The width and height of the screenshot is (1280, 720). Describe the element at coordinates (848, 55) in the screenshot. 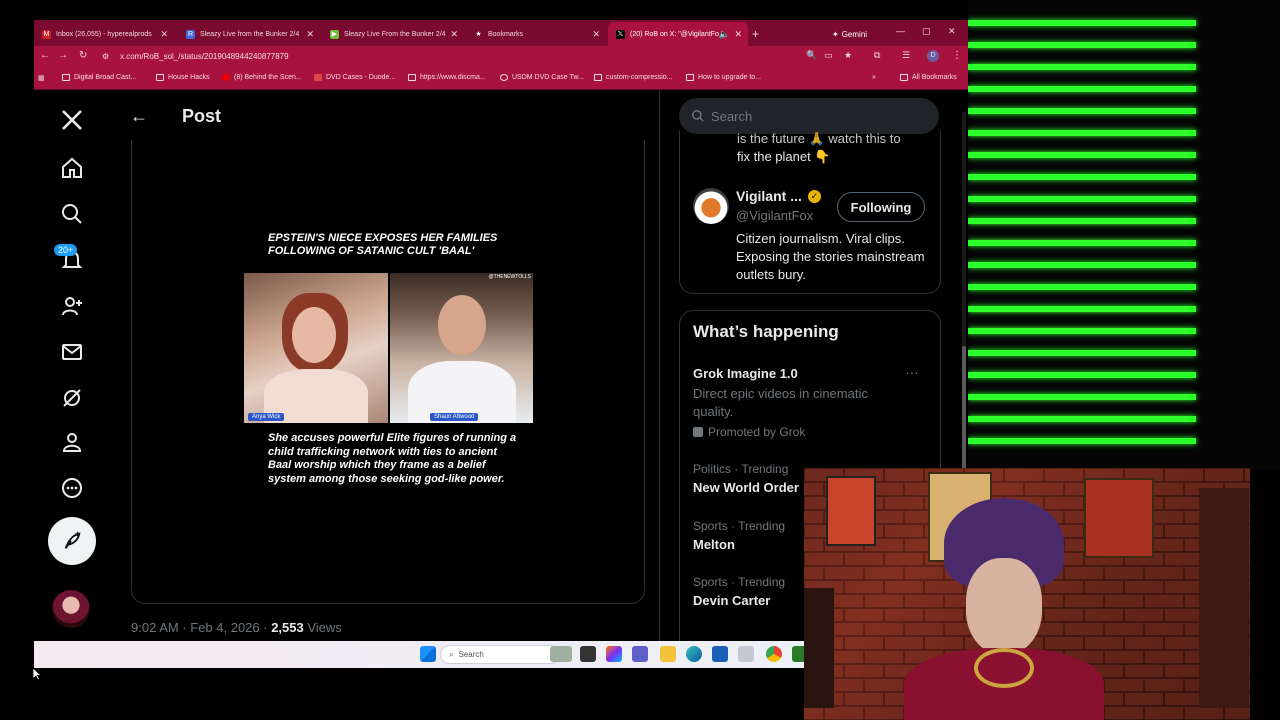

I see `bookmark-star-icon: ★` at that location.